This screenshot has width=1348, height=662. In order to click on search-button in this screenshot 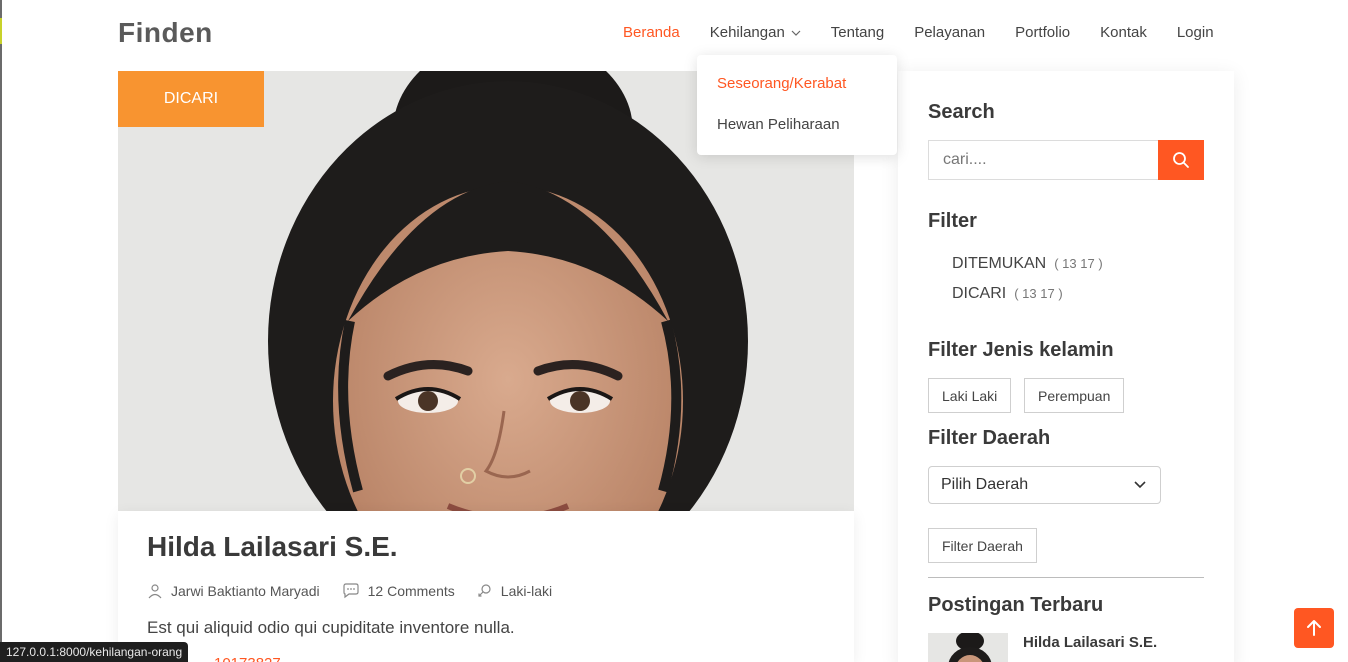, I will do `click(1181, 160)`.